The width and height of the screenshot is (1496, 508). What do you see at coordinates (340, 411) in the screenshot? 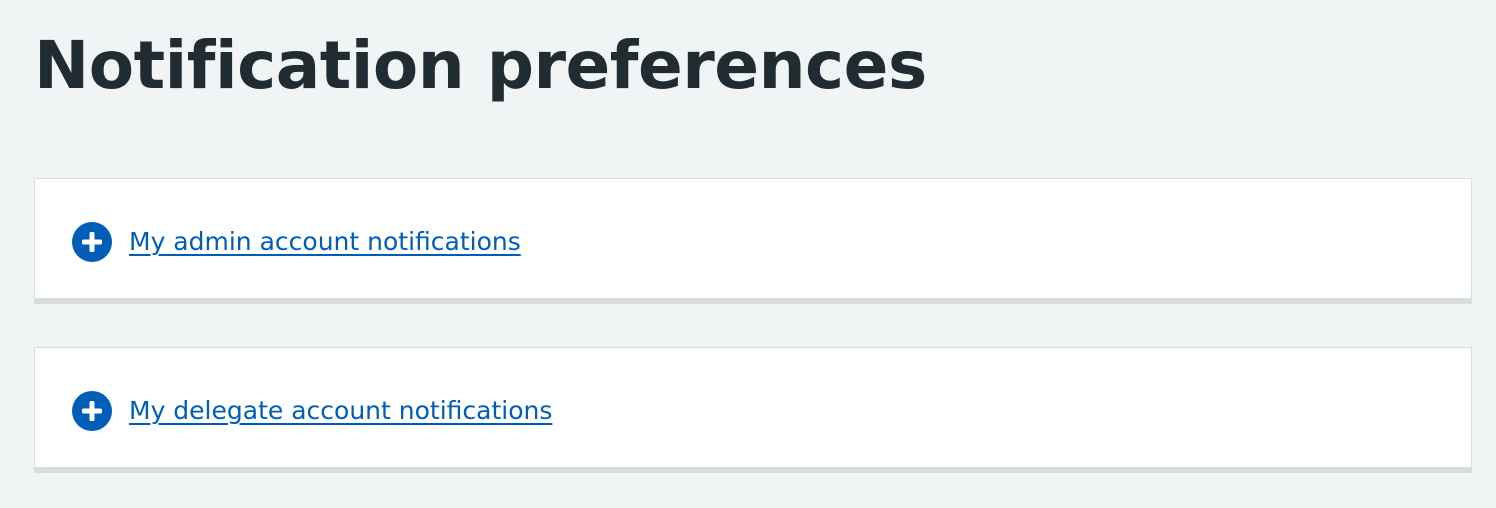
I see `delegate-notifications-link: My delegate account notifications` at bounding box center [340, 411].